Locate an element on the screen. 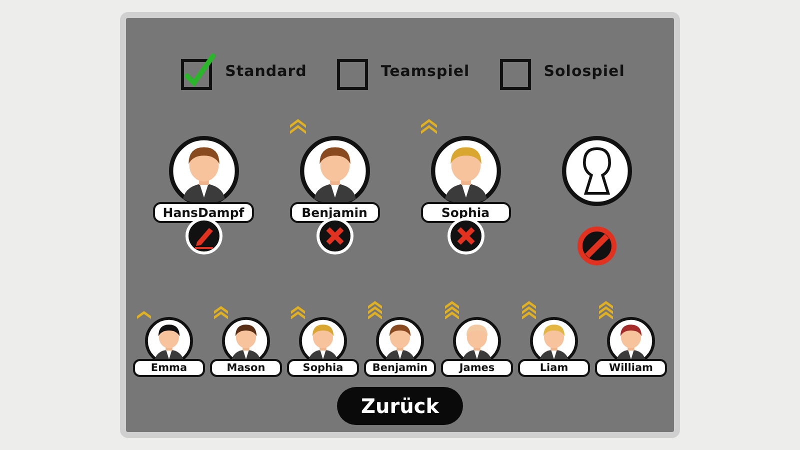  mode-label: Teamspiel is located at coordinates (425, 71).